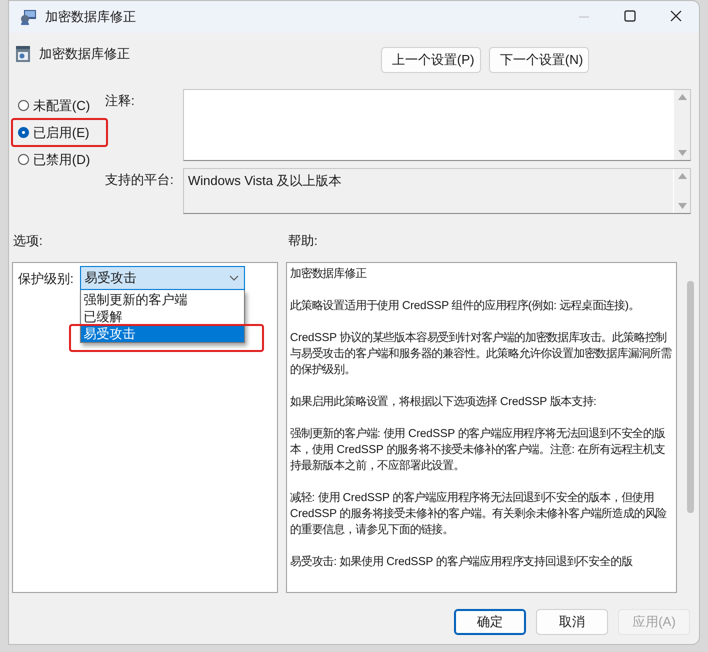 Image resolution: width=708 pixels, height=652 pixels. I want to click on radio-option: 已禁用(D), so click(61, 159).